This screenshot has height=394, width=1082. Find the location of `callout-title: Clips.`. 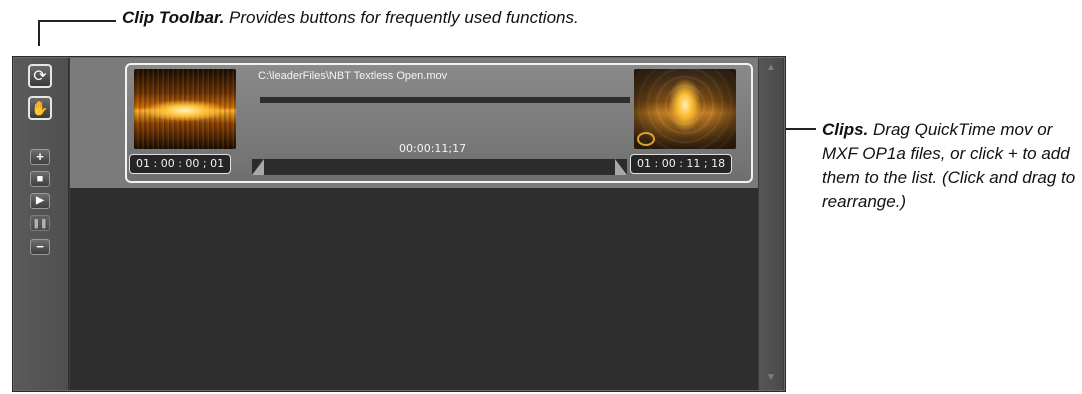

callout-title: Clips. is located at coordinates (845, 129).